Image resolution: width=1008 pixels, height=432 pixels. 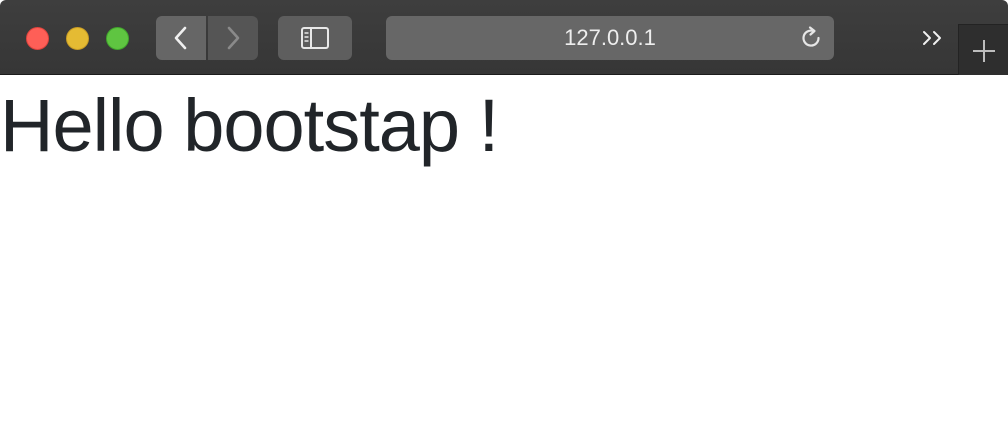 What do you see at coordinates (117, 38) in the screenshot?
I see `maximize-window-button` at bounding box center [117, 38].